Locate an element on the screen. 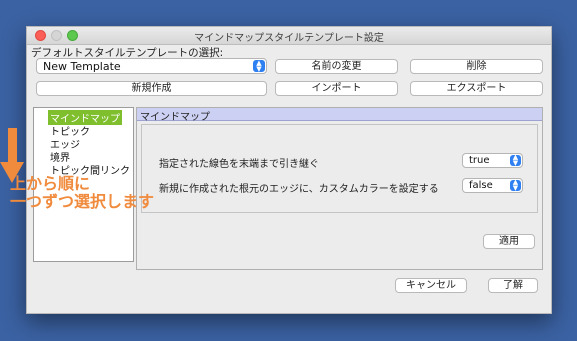  inherit-color-value: true is located at coordinates (479, 160).